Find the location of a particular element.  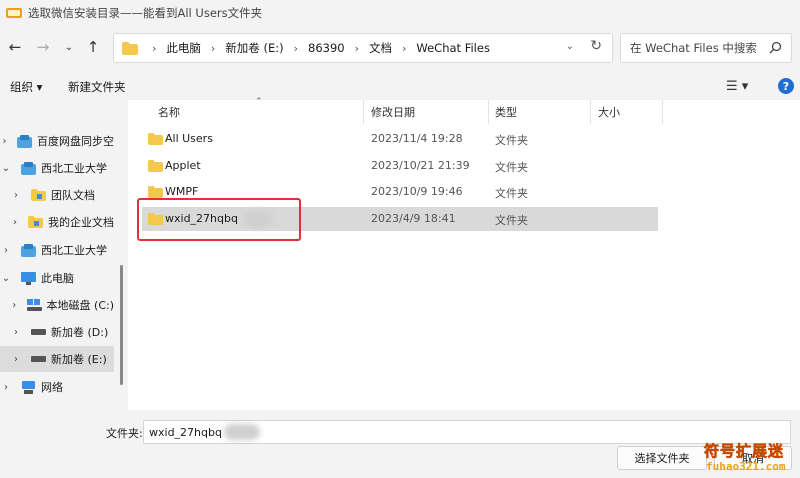

network-icon is located at coordinates (28, 387).